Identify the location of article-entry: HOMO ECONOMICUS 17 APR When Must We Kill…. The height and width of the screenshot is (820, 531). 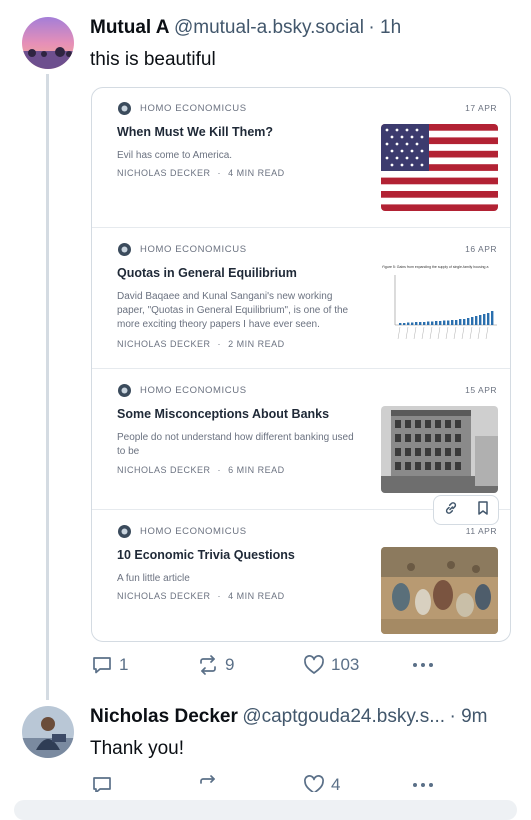
(301, 158).